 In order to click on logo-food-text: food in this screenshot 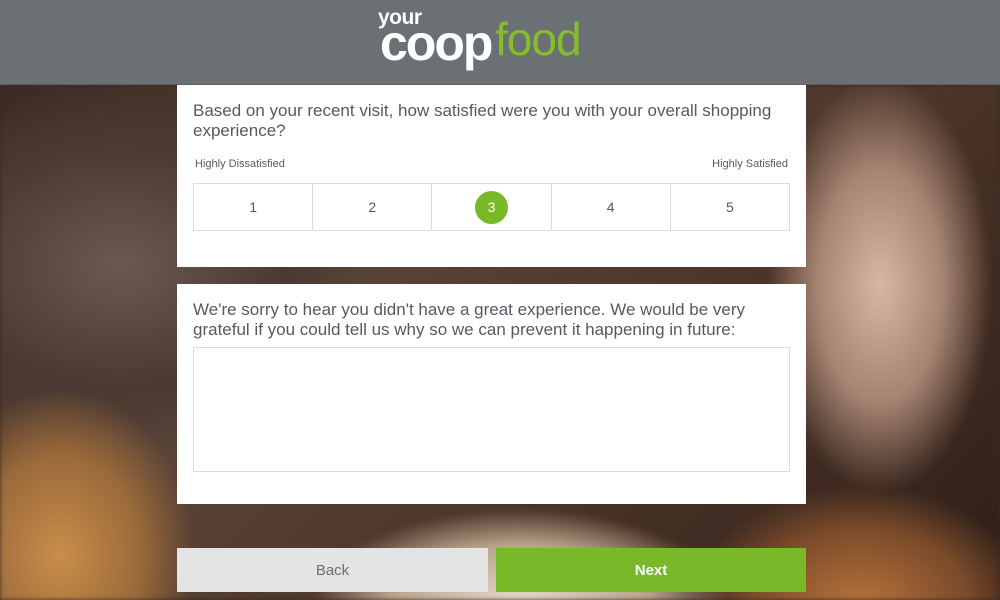, I will do `click(538, 39)`.